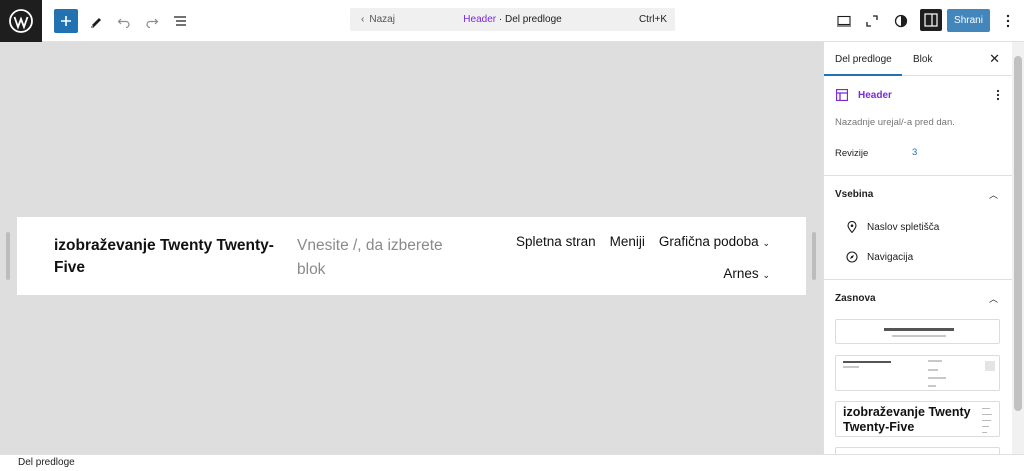 The height and width of the screenshot is (471, 1024). I want to click on undo-icon, so click(123, 23).